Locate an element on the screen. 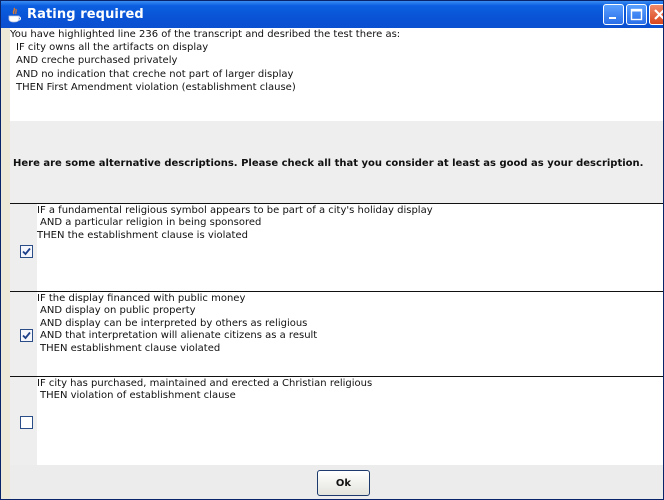  close-button is located at coordinates (656, 14).